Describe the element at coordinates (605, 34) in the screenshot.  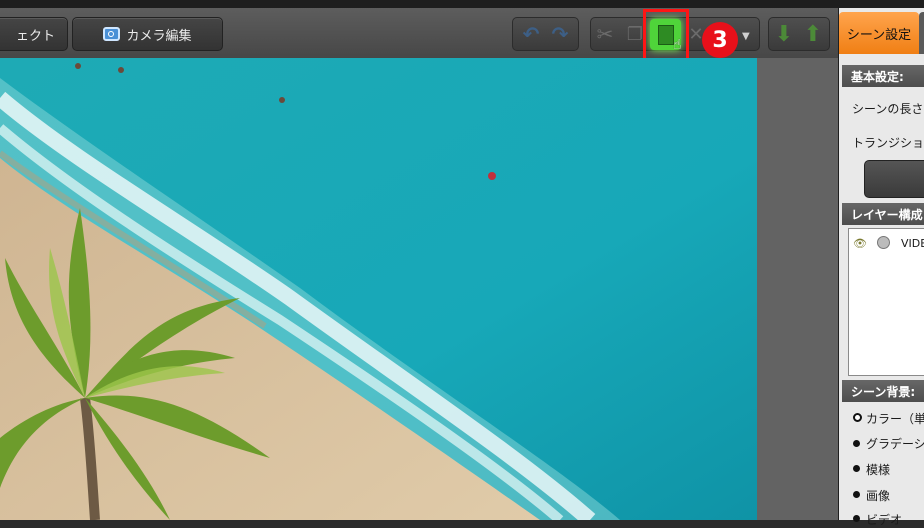
I see `scissors-icon: ✂` at that location.